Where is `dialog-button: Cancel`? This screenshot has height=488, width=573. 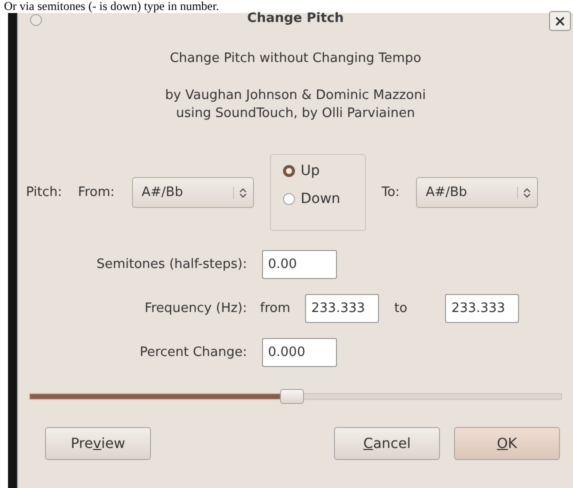
dialog-button: Cancel is located at coordinates (387, 443).